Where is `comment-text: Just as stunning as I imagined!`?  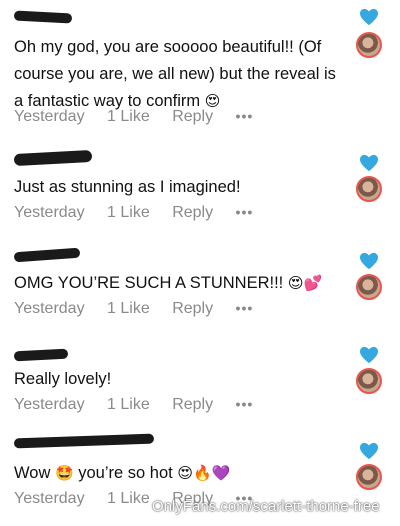 comment-text: Just as stunning as I imagined! is located at coordinates (127, 187).